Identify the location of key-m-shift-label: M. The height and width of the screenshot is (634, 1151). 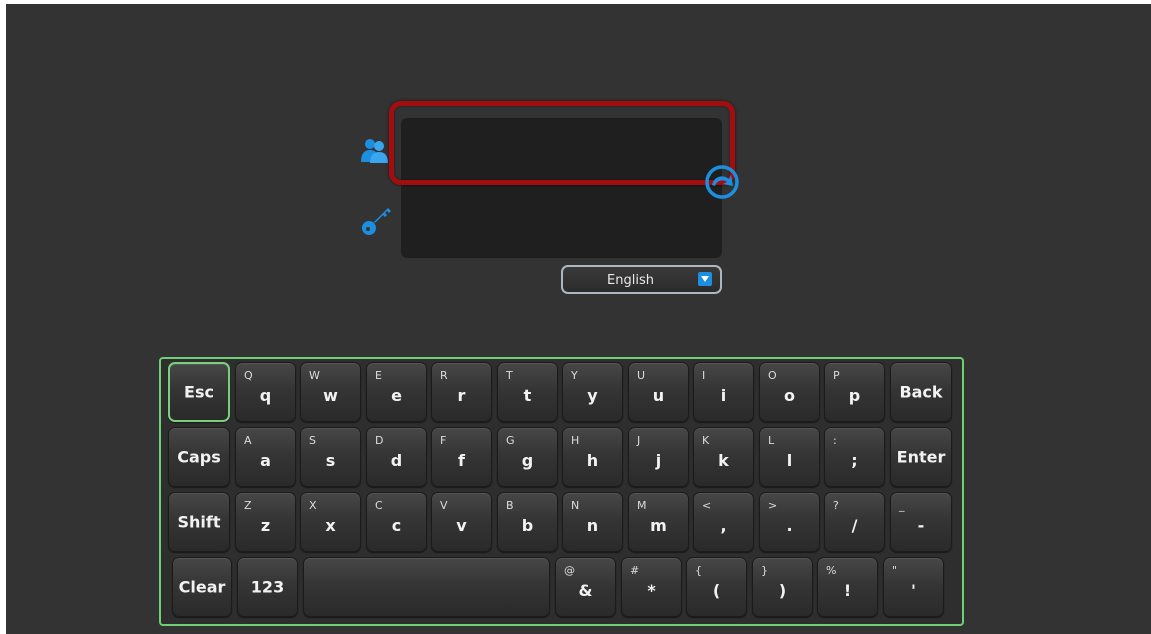
(642, 505).